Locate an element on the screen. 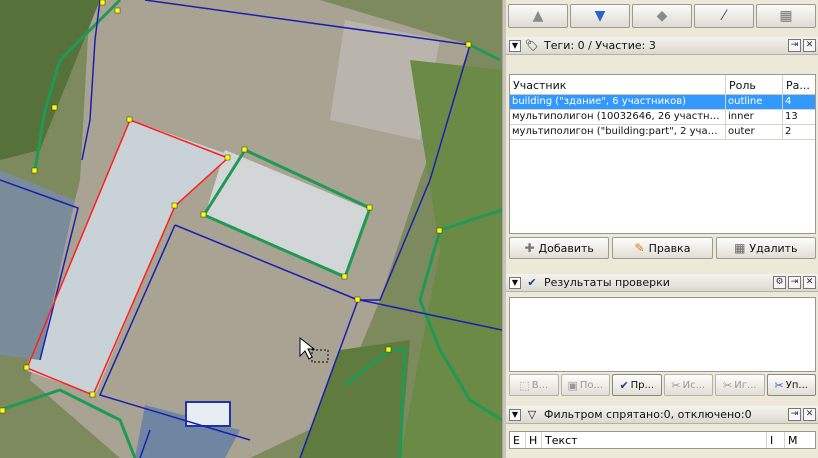 This screenshot has height=458, width=818. move-down-button: ▼ is located at coordinates (600, 16).